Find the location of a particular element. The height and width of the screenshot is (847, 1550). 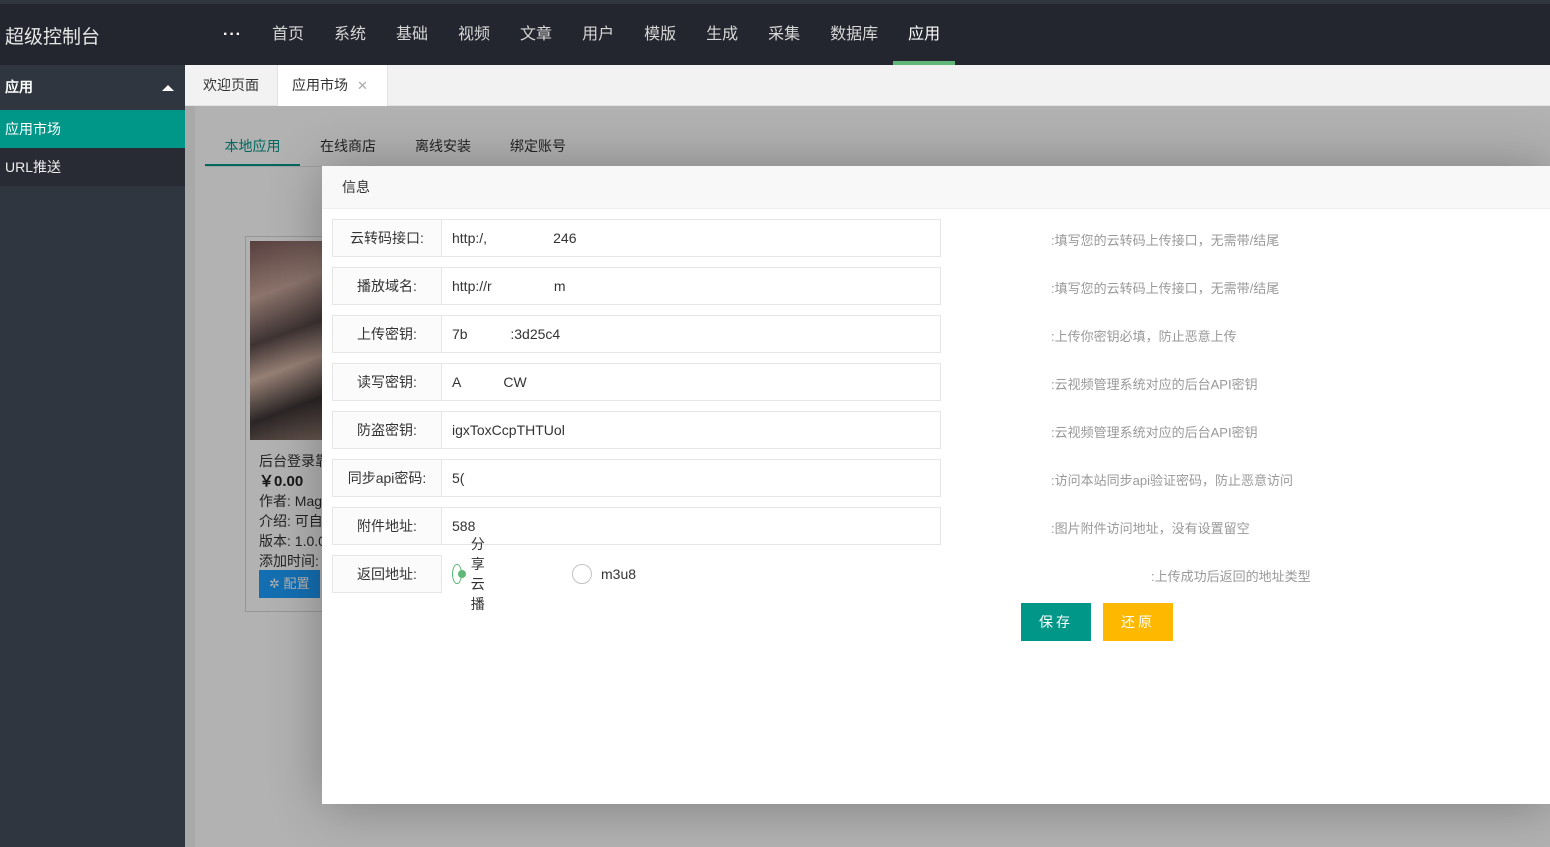

sidebar-item-app-market: 应用市场 is located at coordinates (92, 129).